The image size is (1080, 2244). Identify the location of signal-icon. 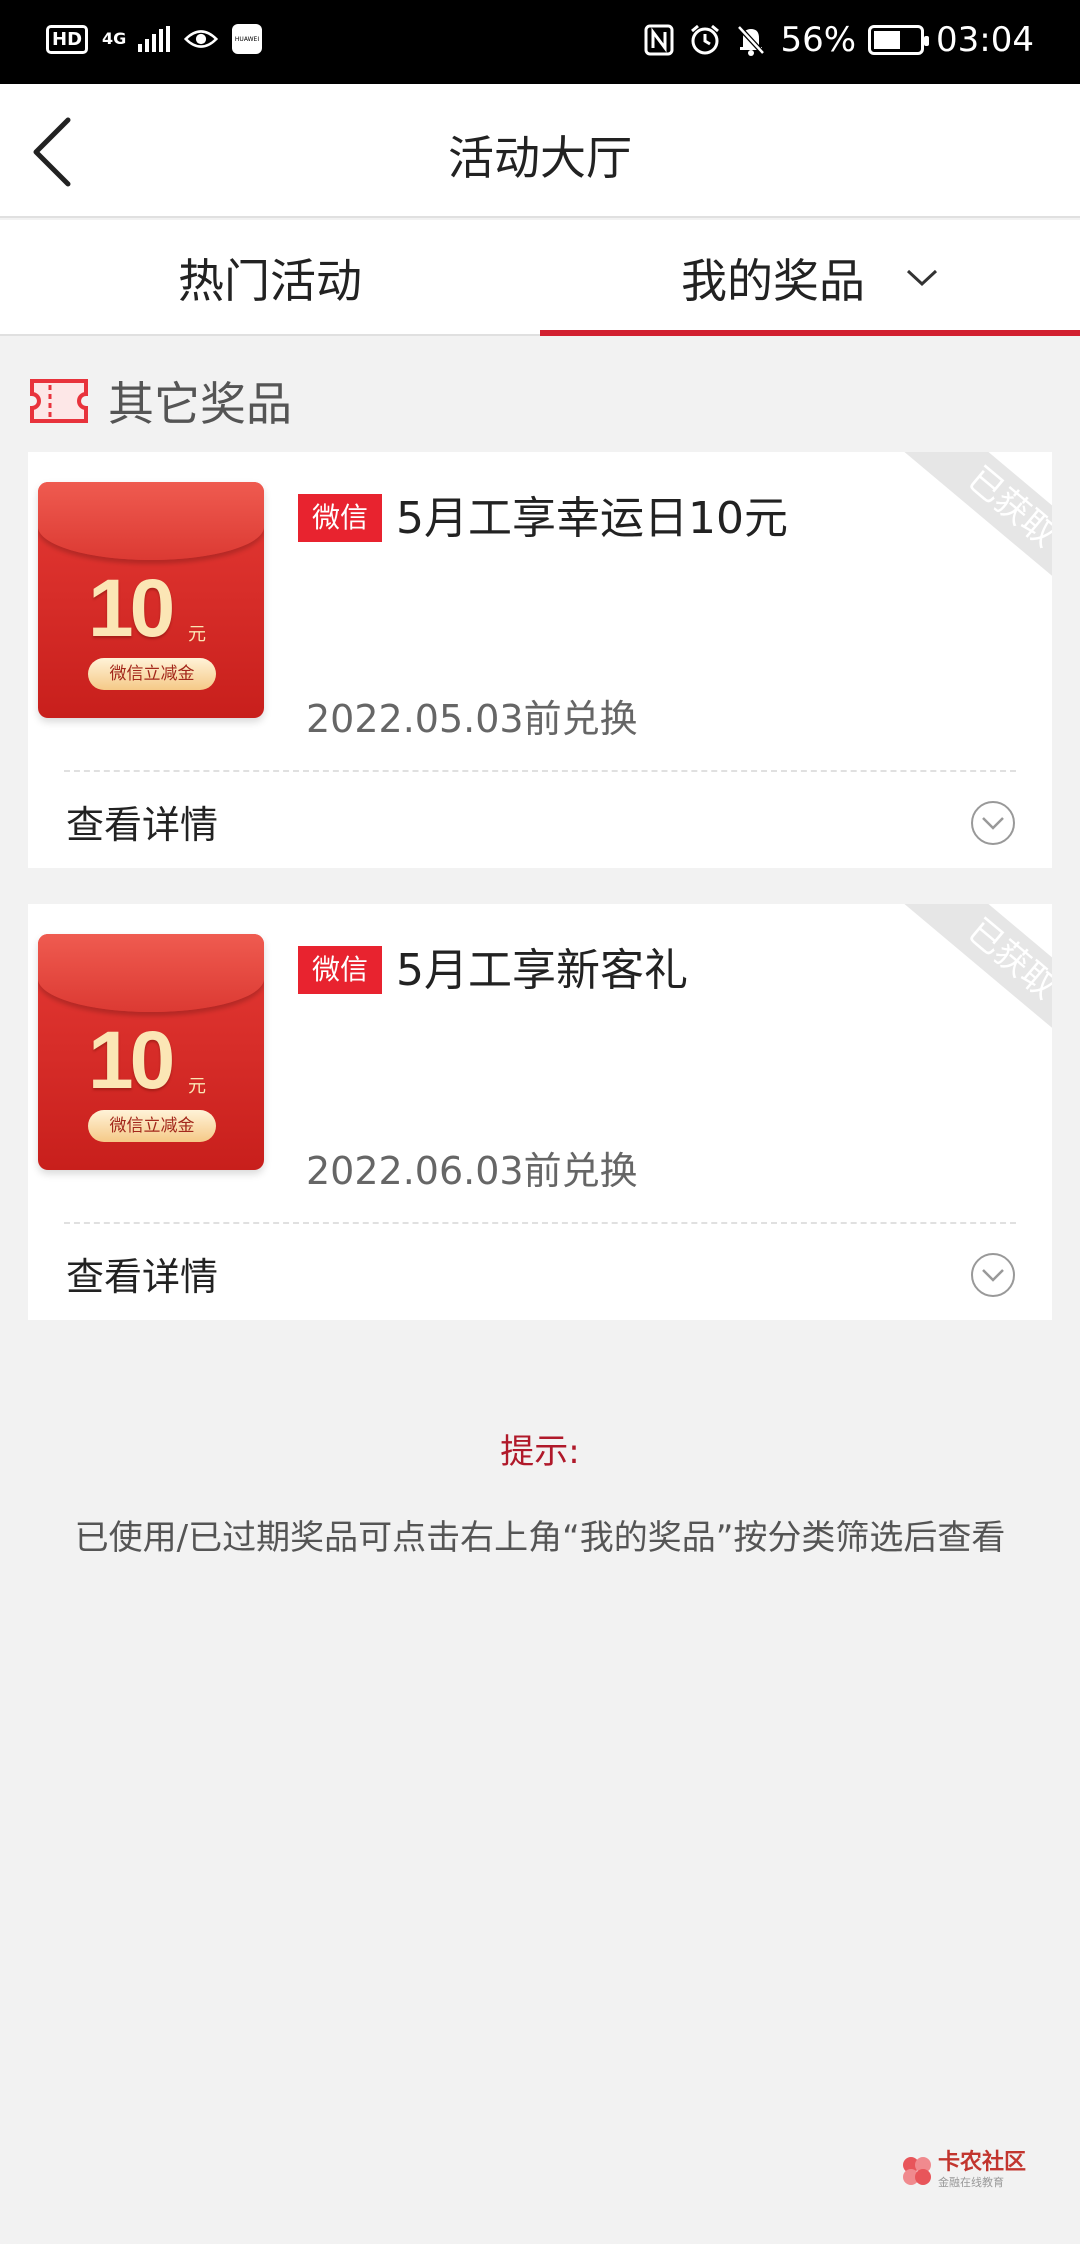
(154, 39).